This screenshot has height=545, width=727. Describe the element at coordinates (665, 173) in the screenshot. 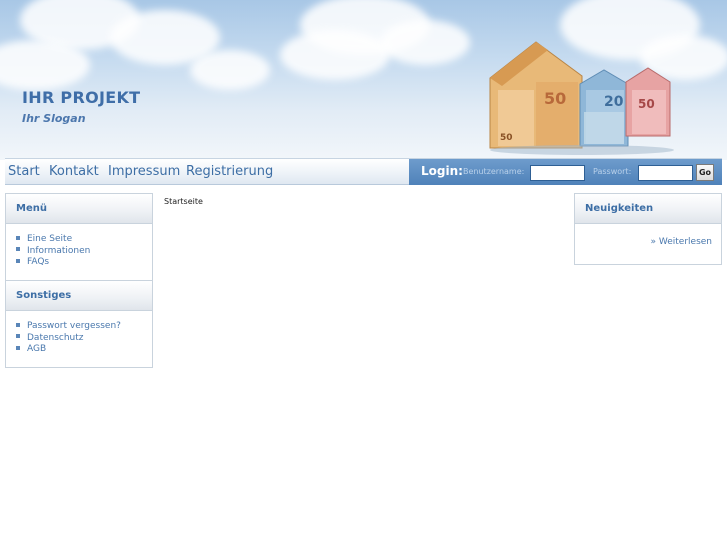

I see `password-input` at that location.